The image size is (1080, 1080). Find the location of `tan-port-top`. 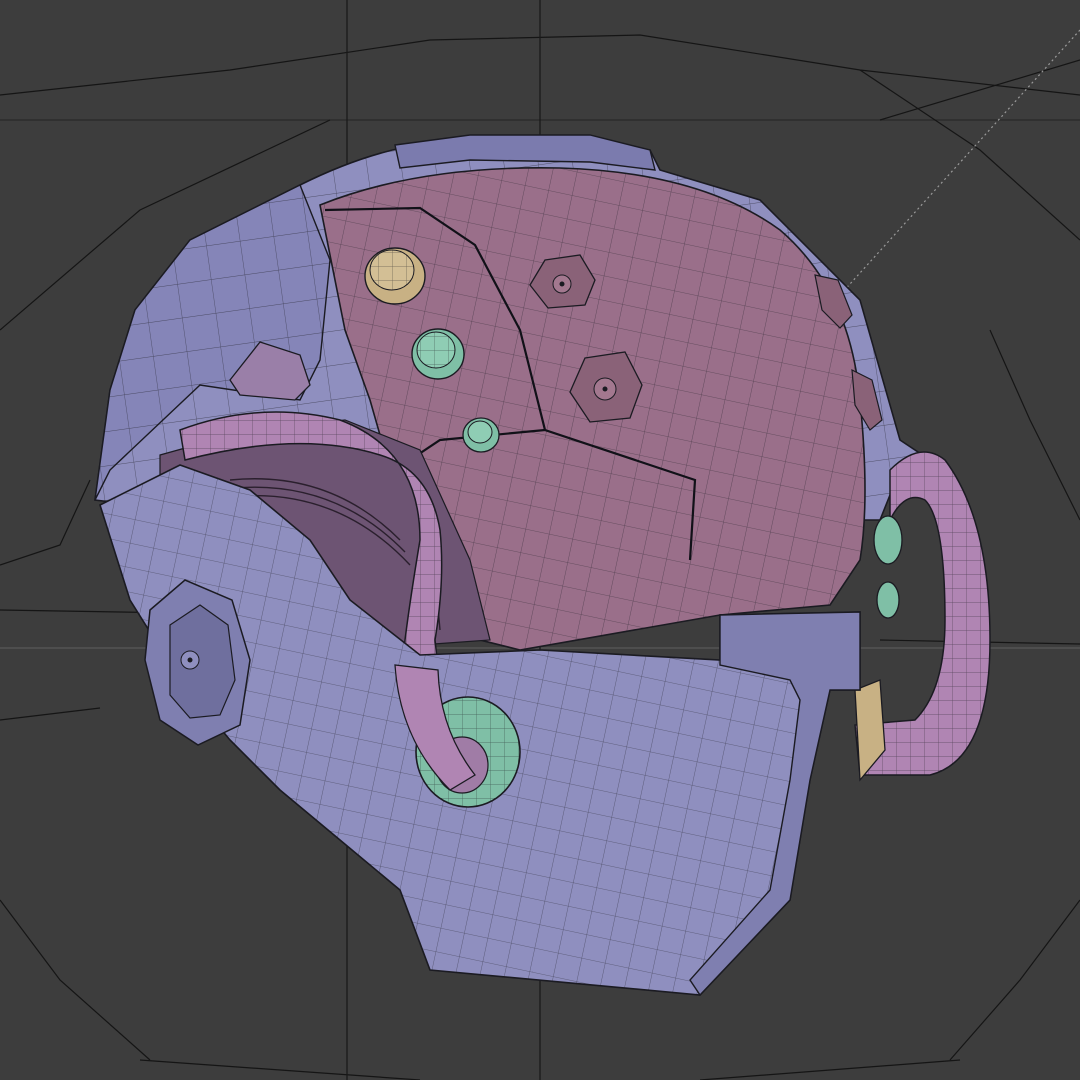

tan-port-top is located at coordinates (395, 276).